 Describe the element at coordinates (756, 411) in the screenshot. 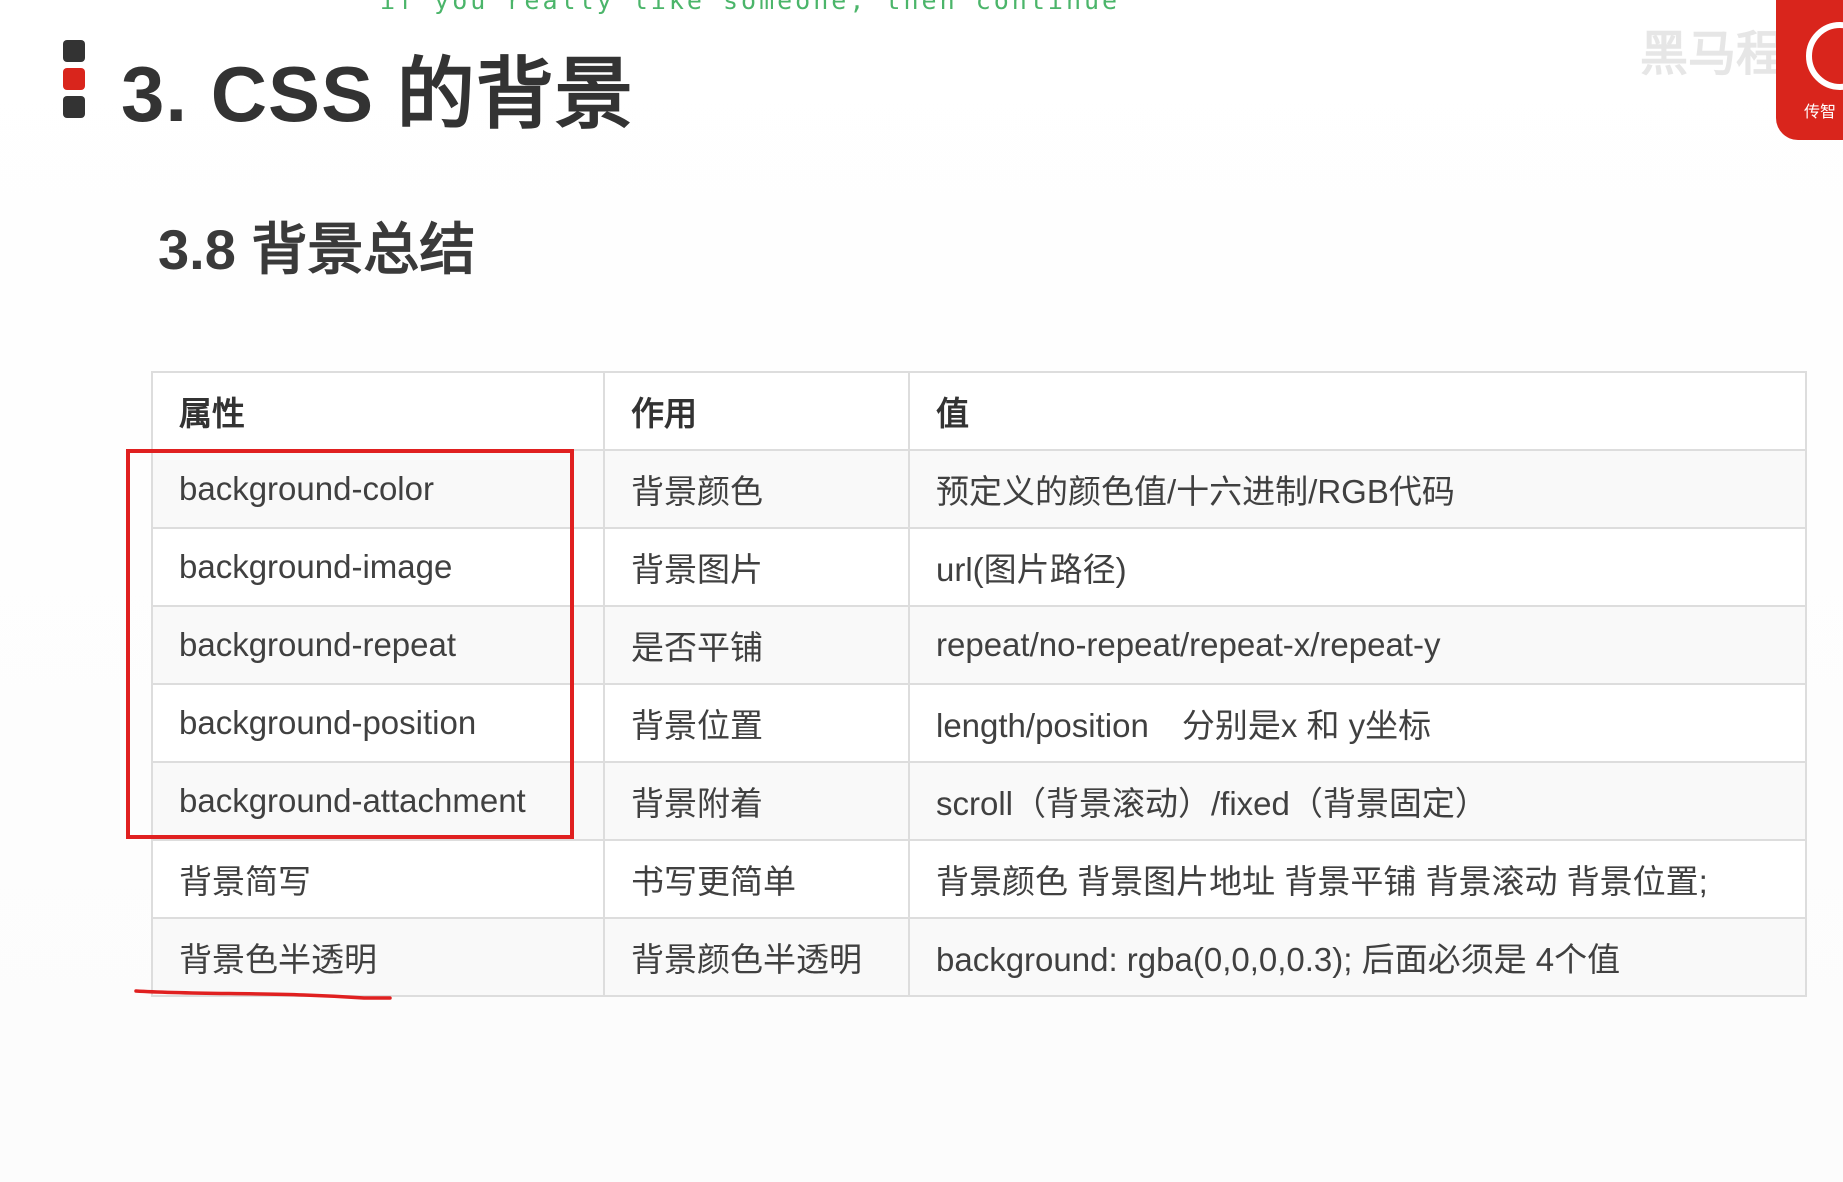

I see `header-function: 作用` at that location.